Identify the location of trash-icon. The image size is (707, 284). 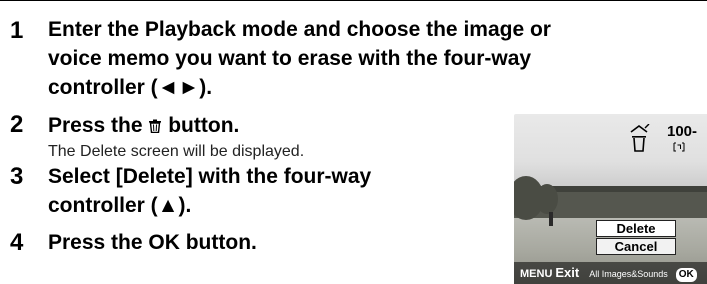
(155, 126).